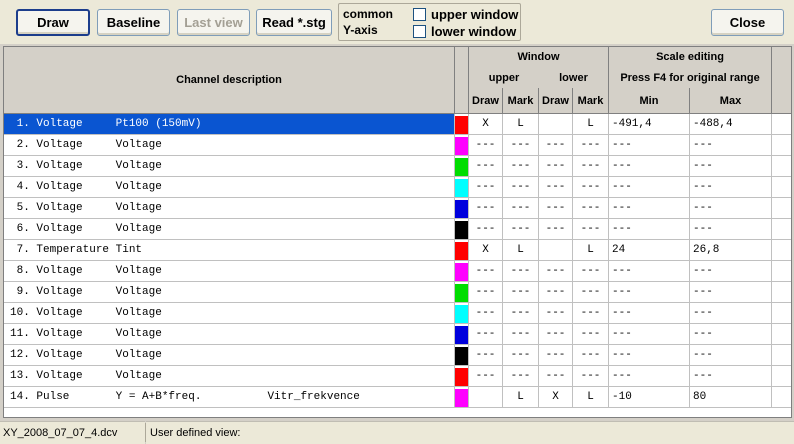  Describe the element at coordinates (649, 124) in the screenshot. I see `min-cell: -491,4` at that location.